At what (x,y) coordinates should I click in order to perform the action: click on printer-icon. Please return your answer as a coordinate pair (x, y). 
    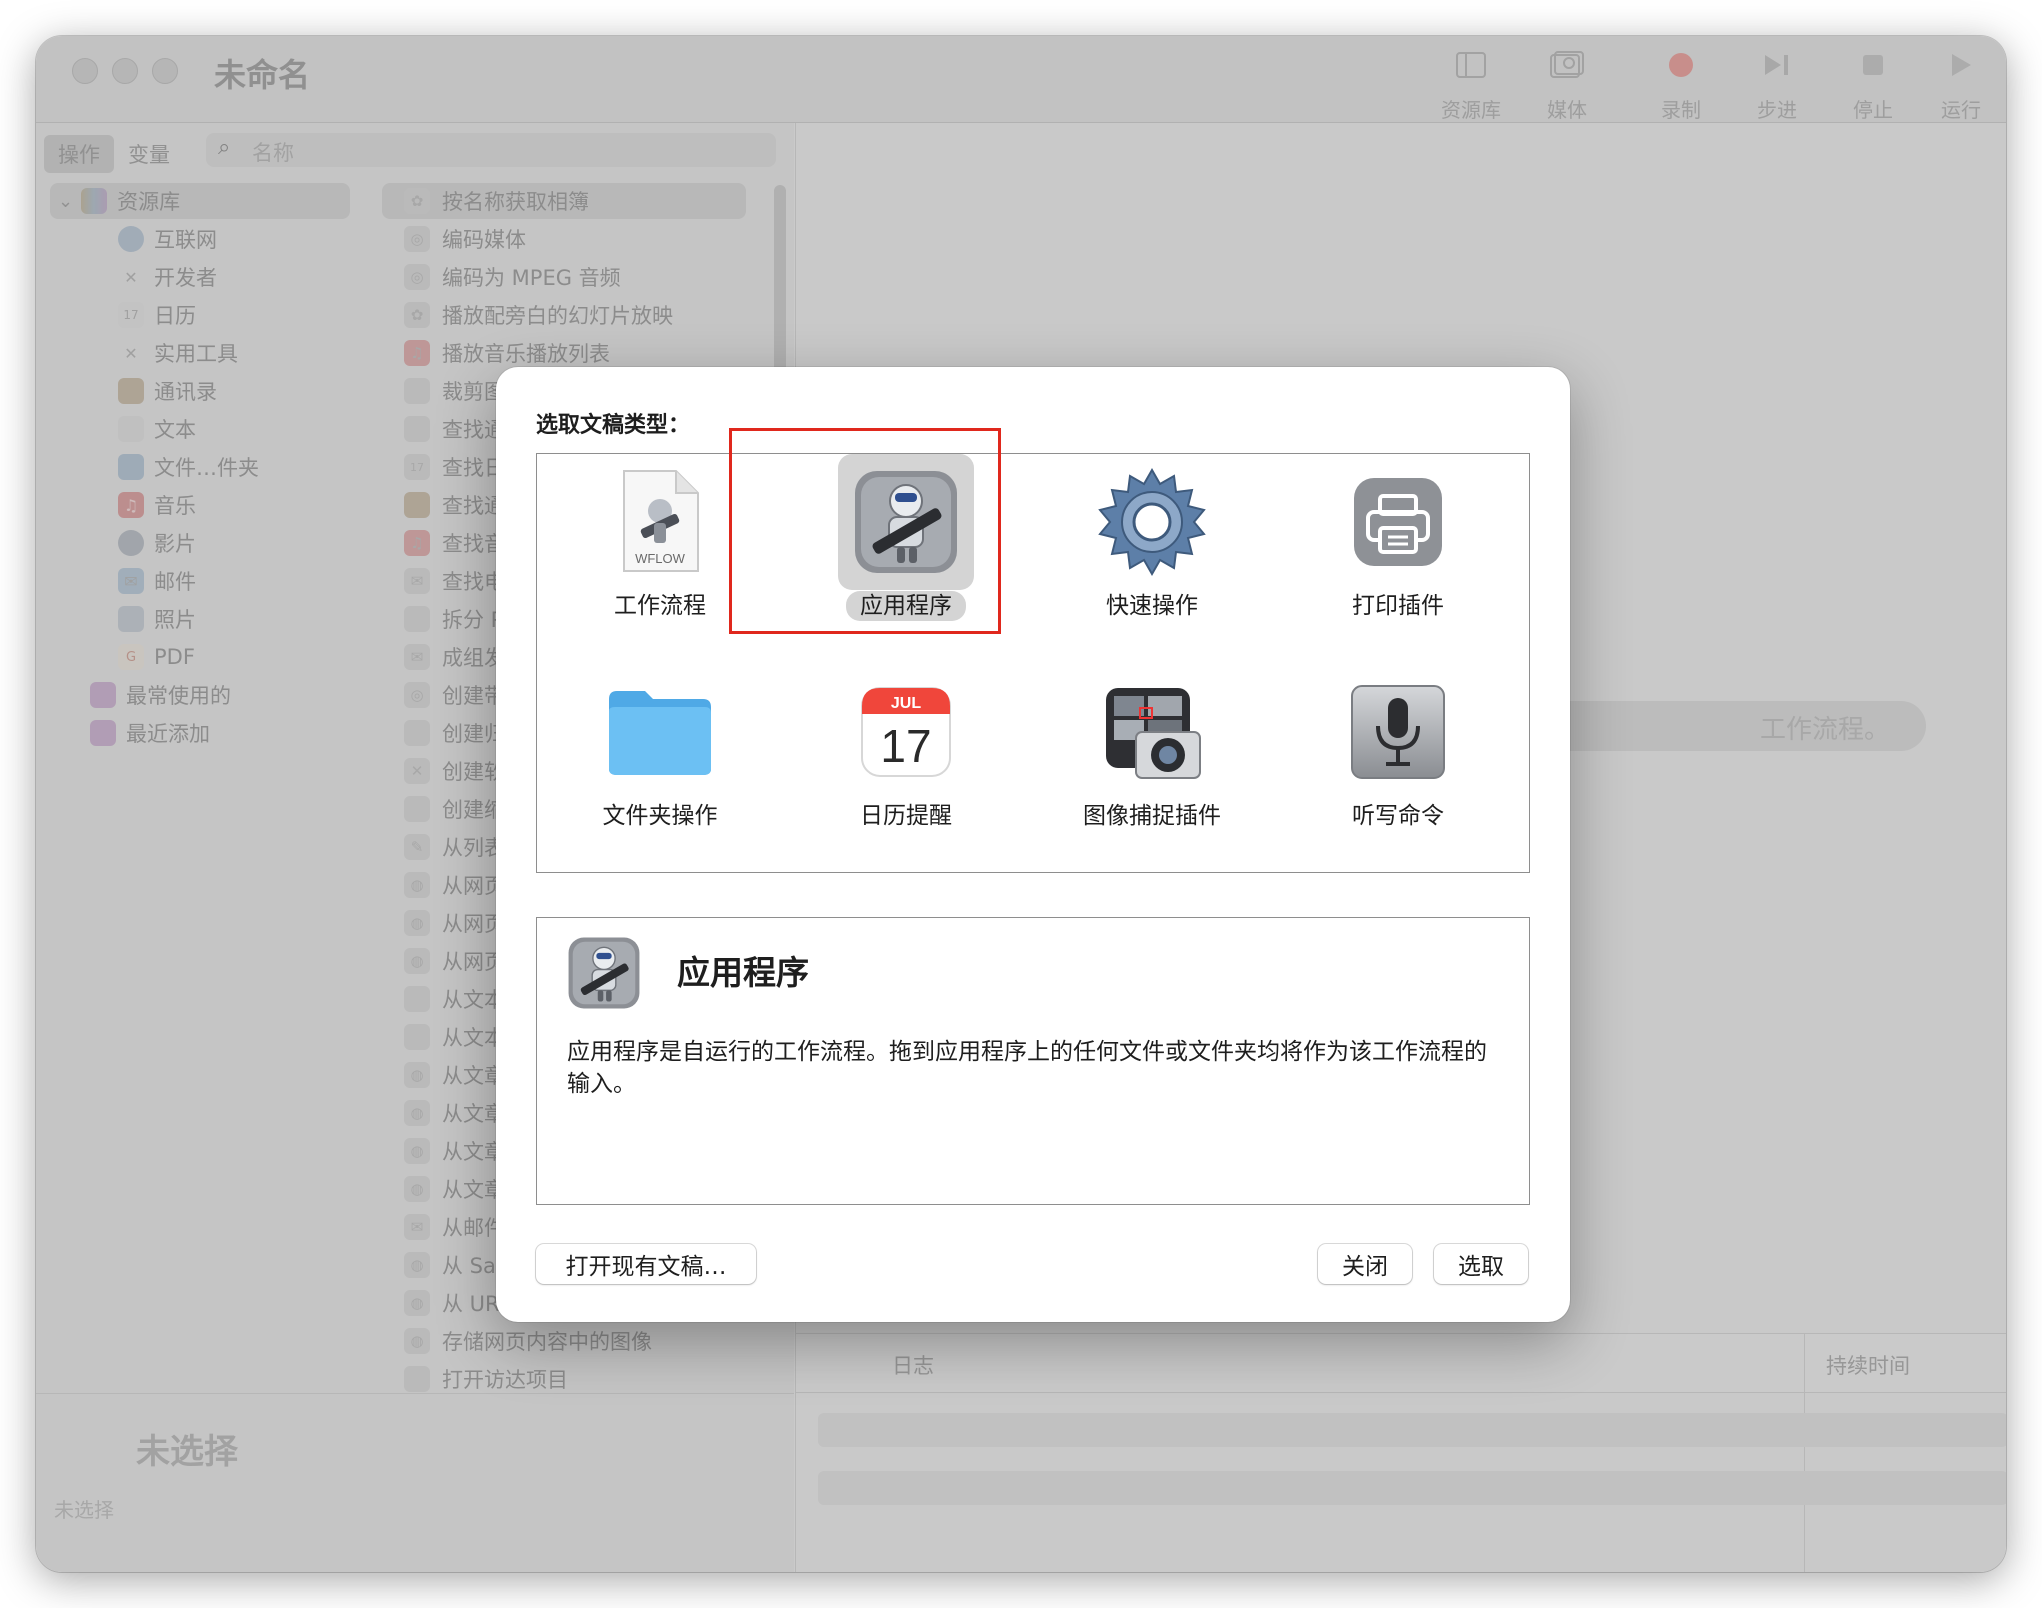
    Looking at the image, I should click on (1398, 522).